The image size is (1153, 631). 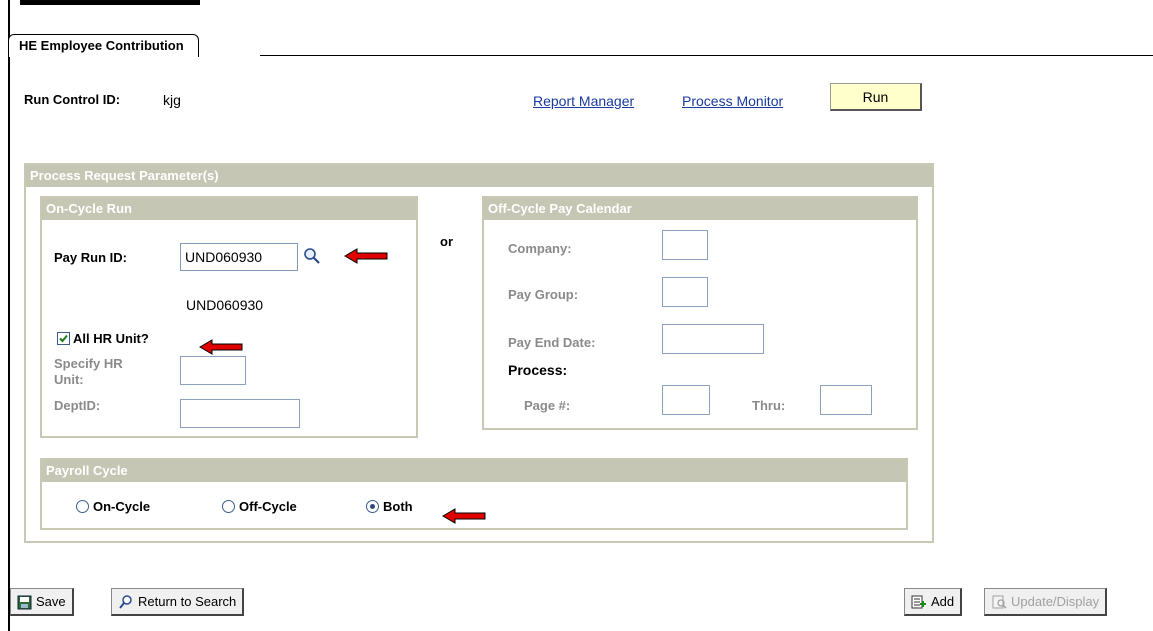 I want to click on lookup-search-icon, so click(x=312, y=256).